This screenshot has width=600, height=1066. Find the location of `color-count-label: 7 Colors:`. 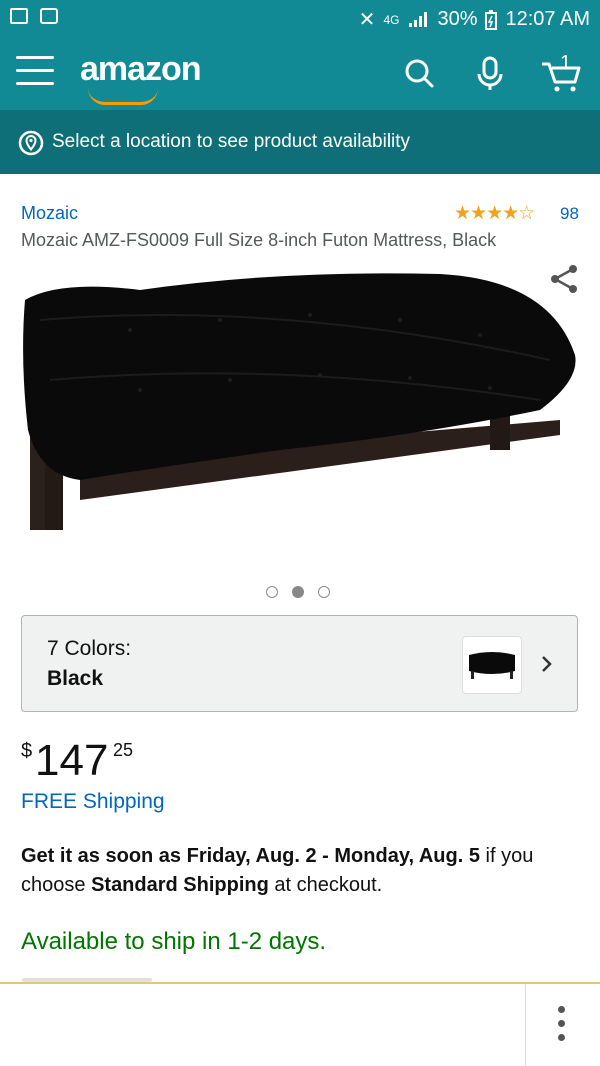

color-count-label: 7 Colors: is located at coordinates (89, 648).